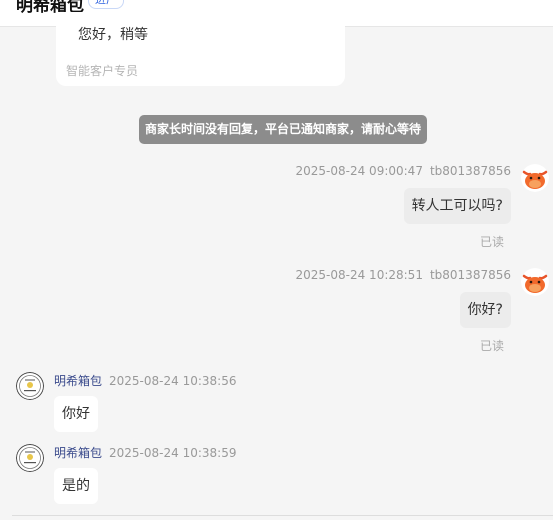 This screenshot has width=553, height=520. Describe the element at coordinates (200, 49) in the screenshot. I see `system-reply-card: 您好，稍等 智能客户专员` at that location.